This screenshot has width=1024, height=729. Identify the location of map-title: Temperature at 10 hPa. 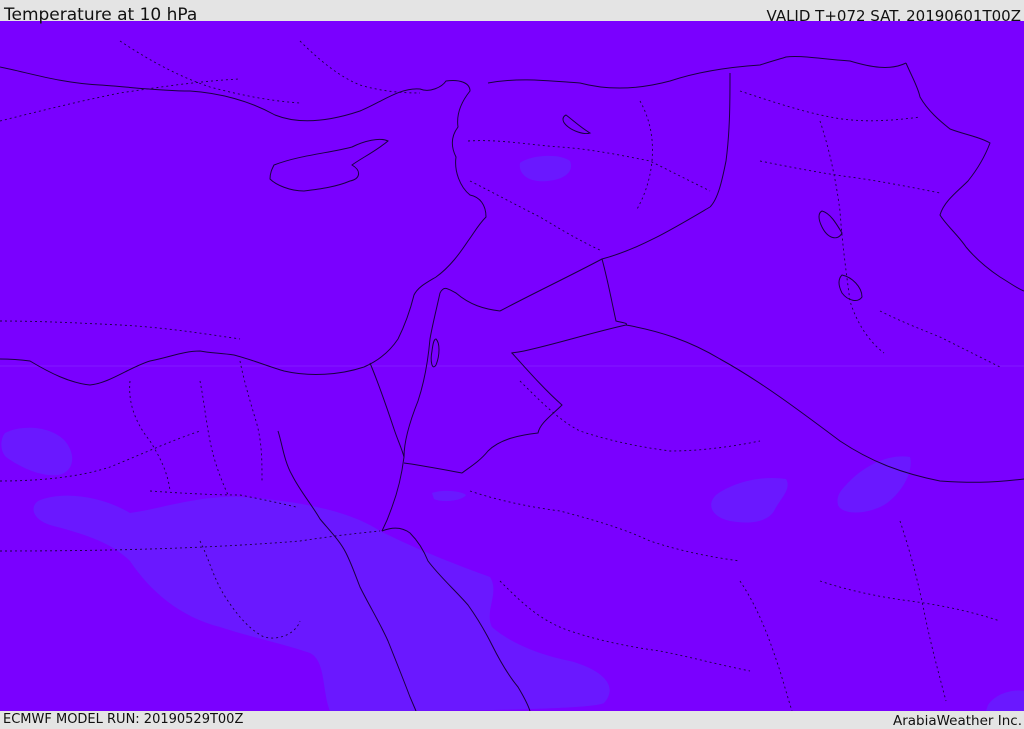
(101, 15).